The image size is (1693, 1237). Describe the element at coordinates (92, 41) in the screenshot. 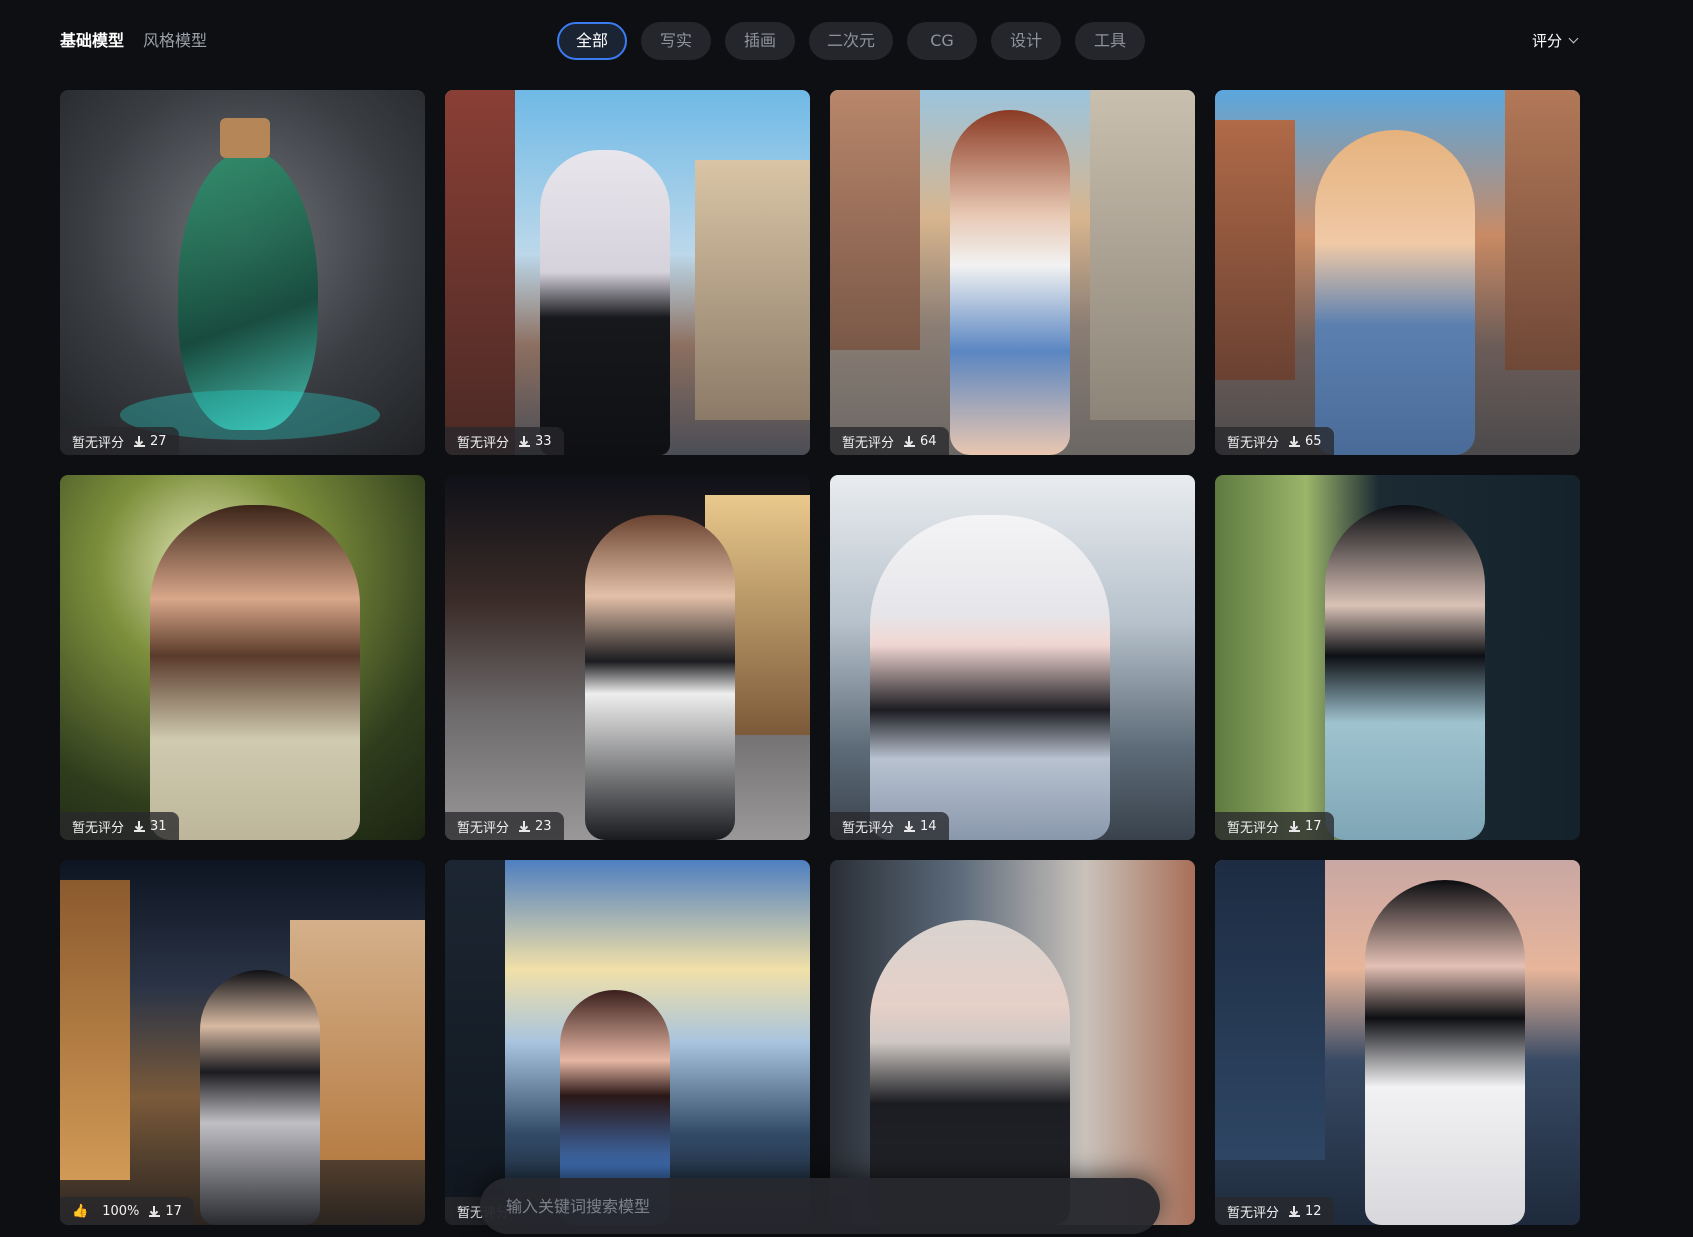

I see `tab-base-models: 基础模型` at that location.